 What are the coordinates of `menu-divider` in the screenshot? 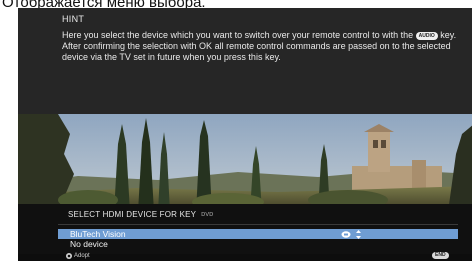 It's located at (258, 224).